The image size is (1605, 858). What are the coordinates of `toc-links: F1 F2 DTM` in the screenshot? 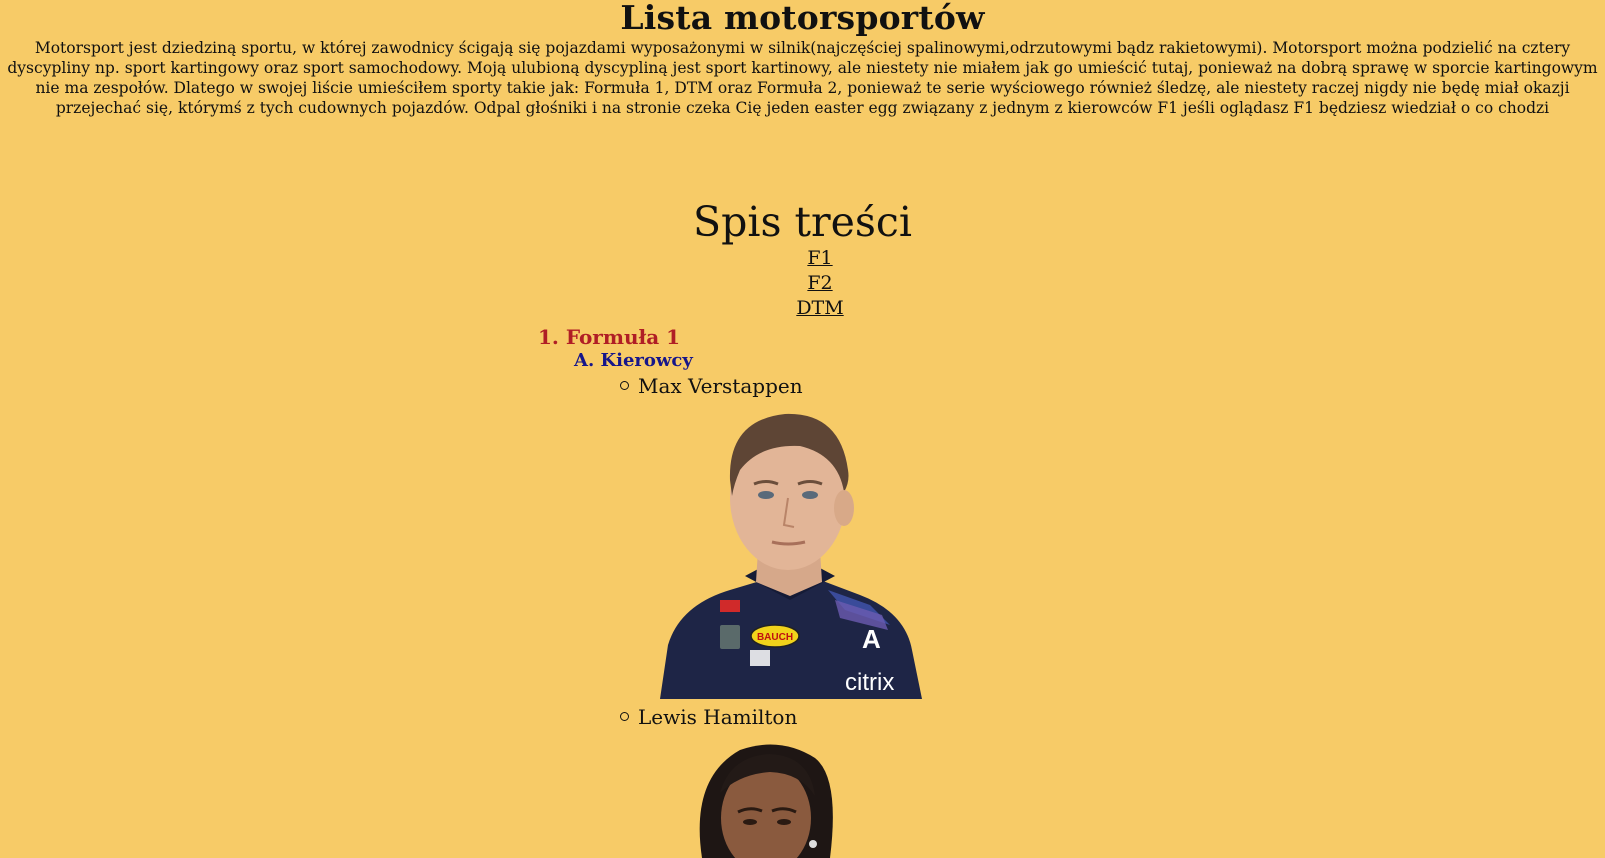 It's located at (820, 283).